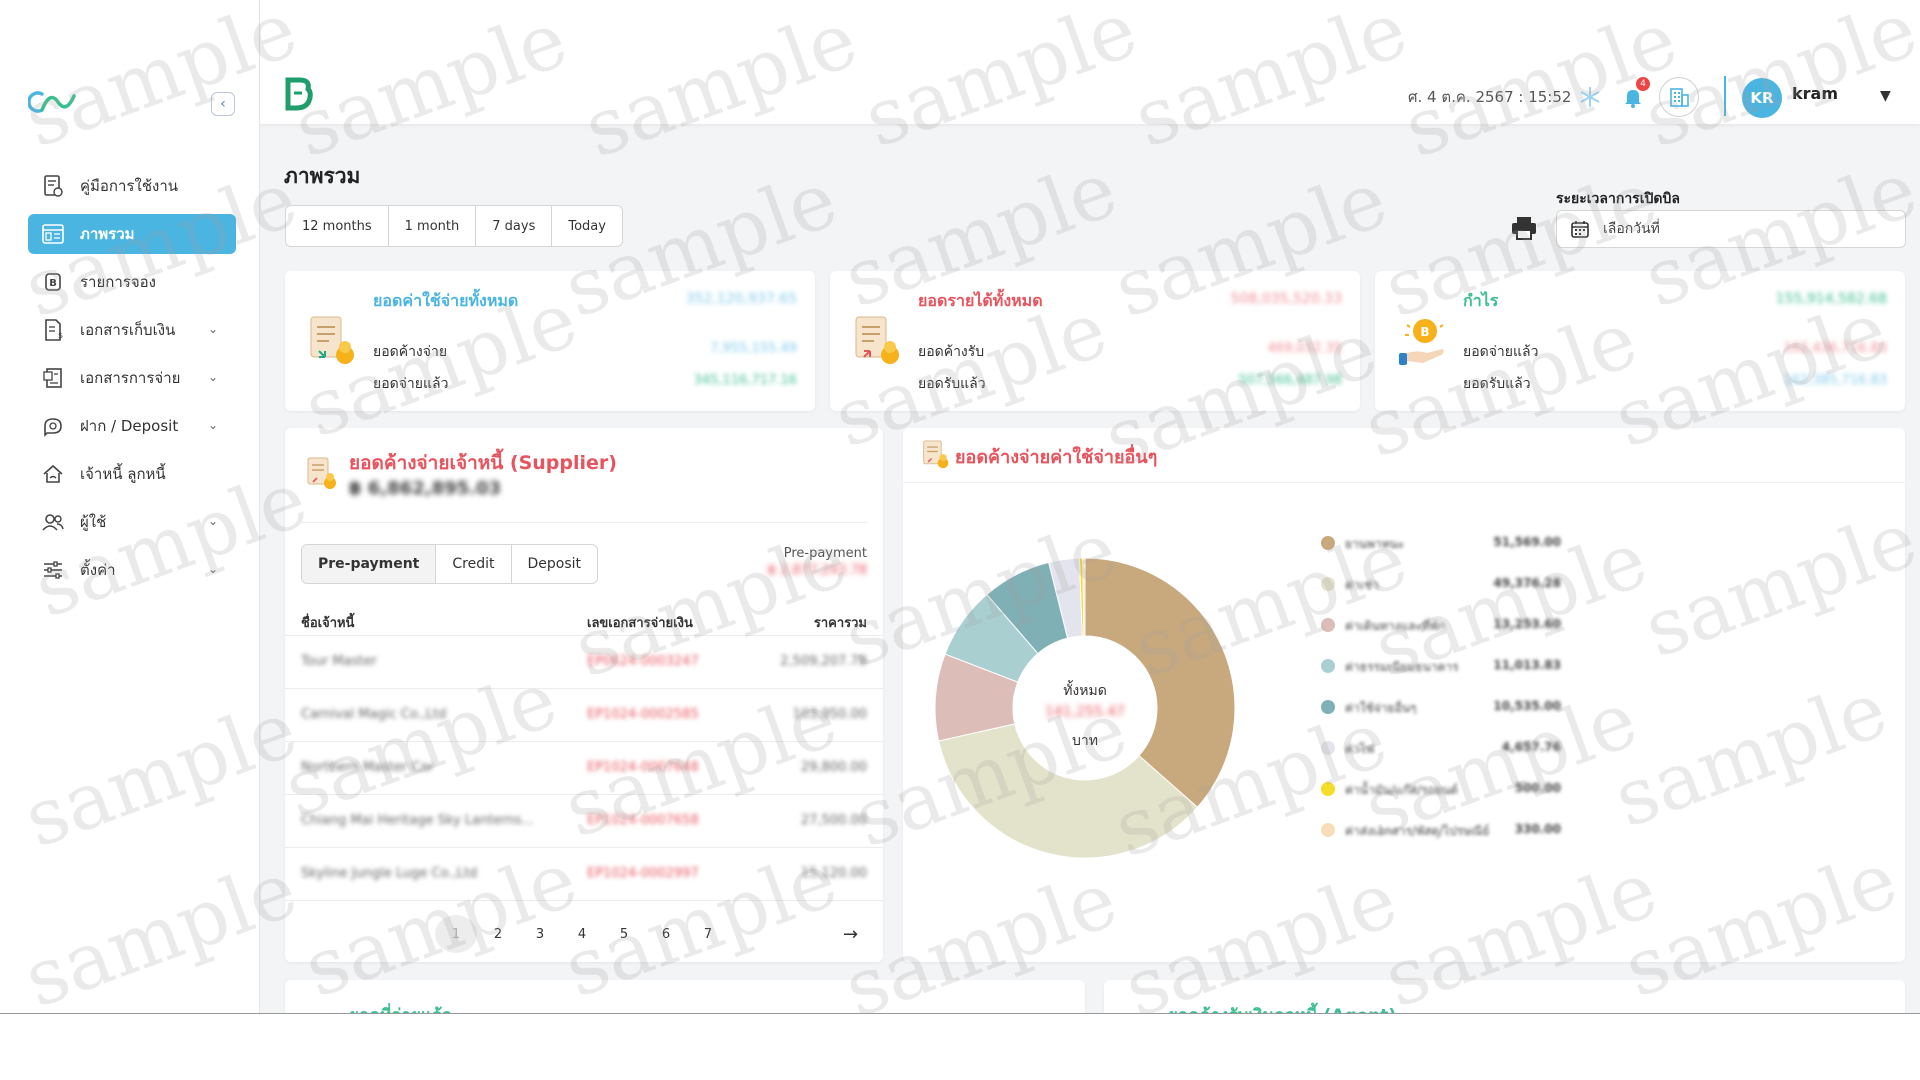 The height and width of the screenshot is (1080, 1920). What do you see at coordinates (1421, 342) in the screenshot?
I see `coin-hand-icon: B` at bounding box center [1421, 342].